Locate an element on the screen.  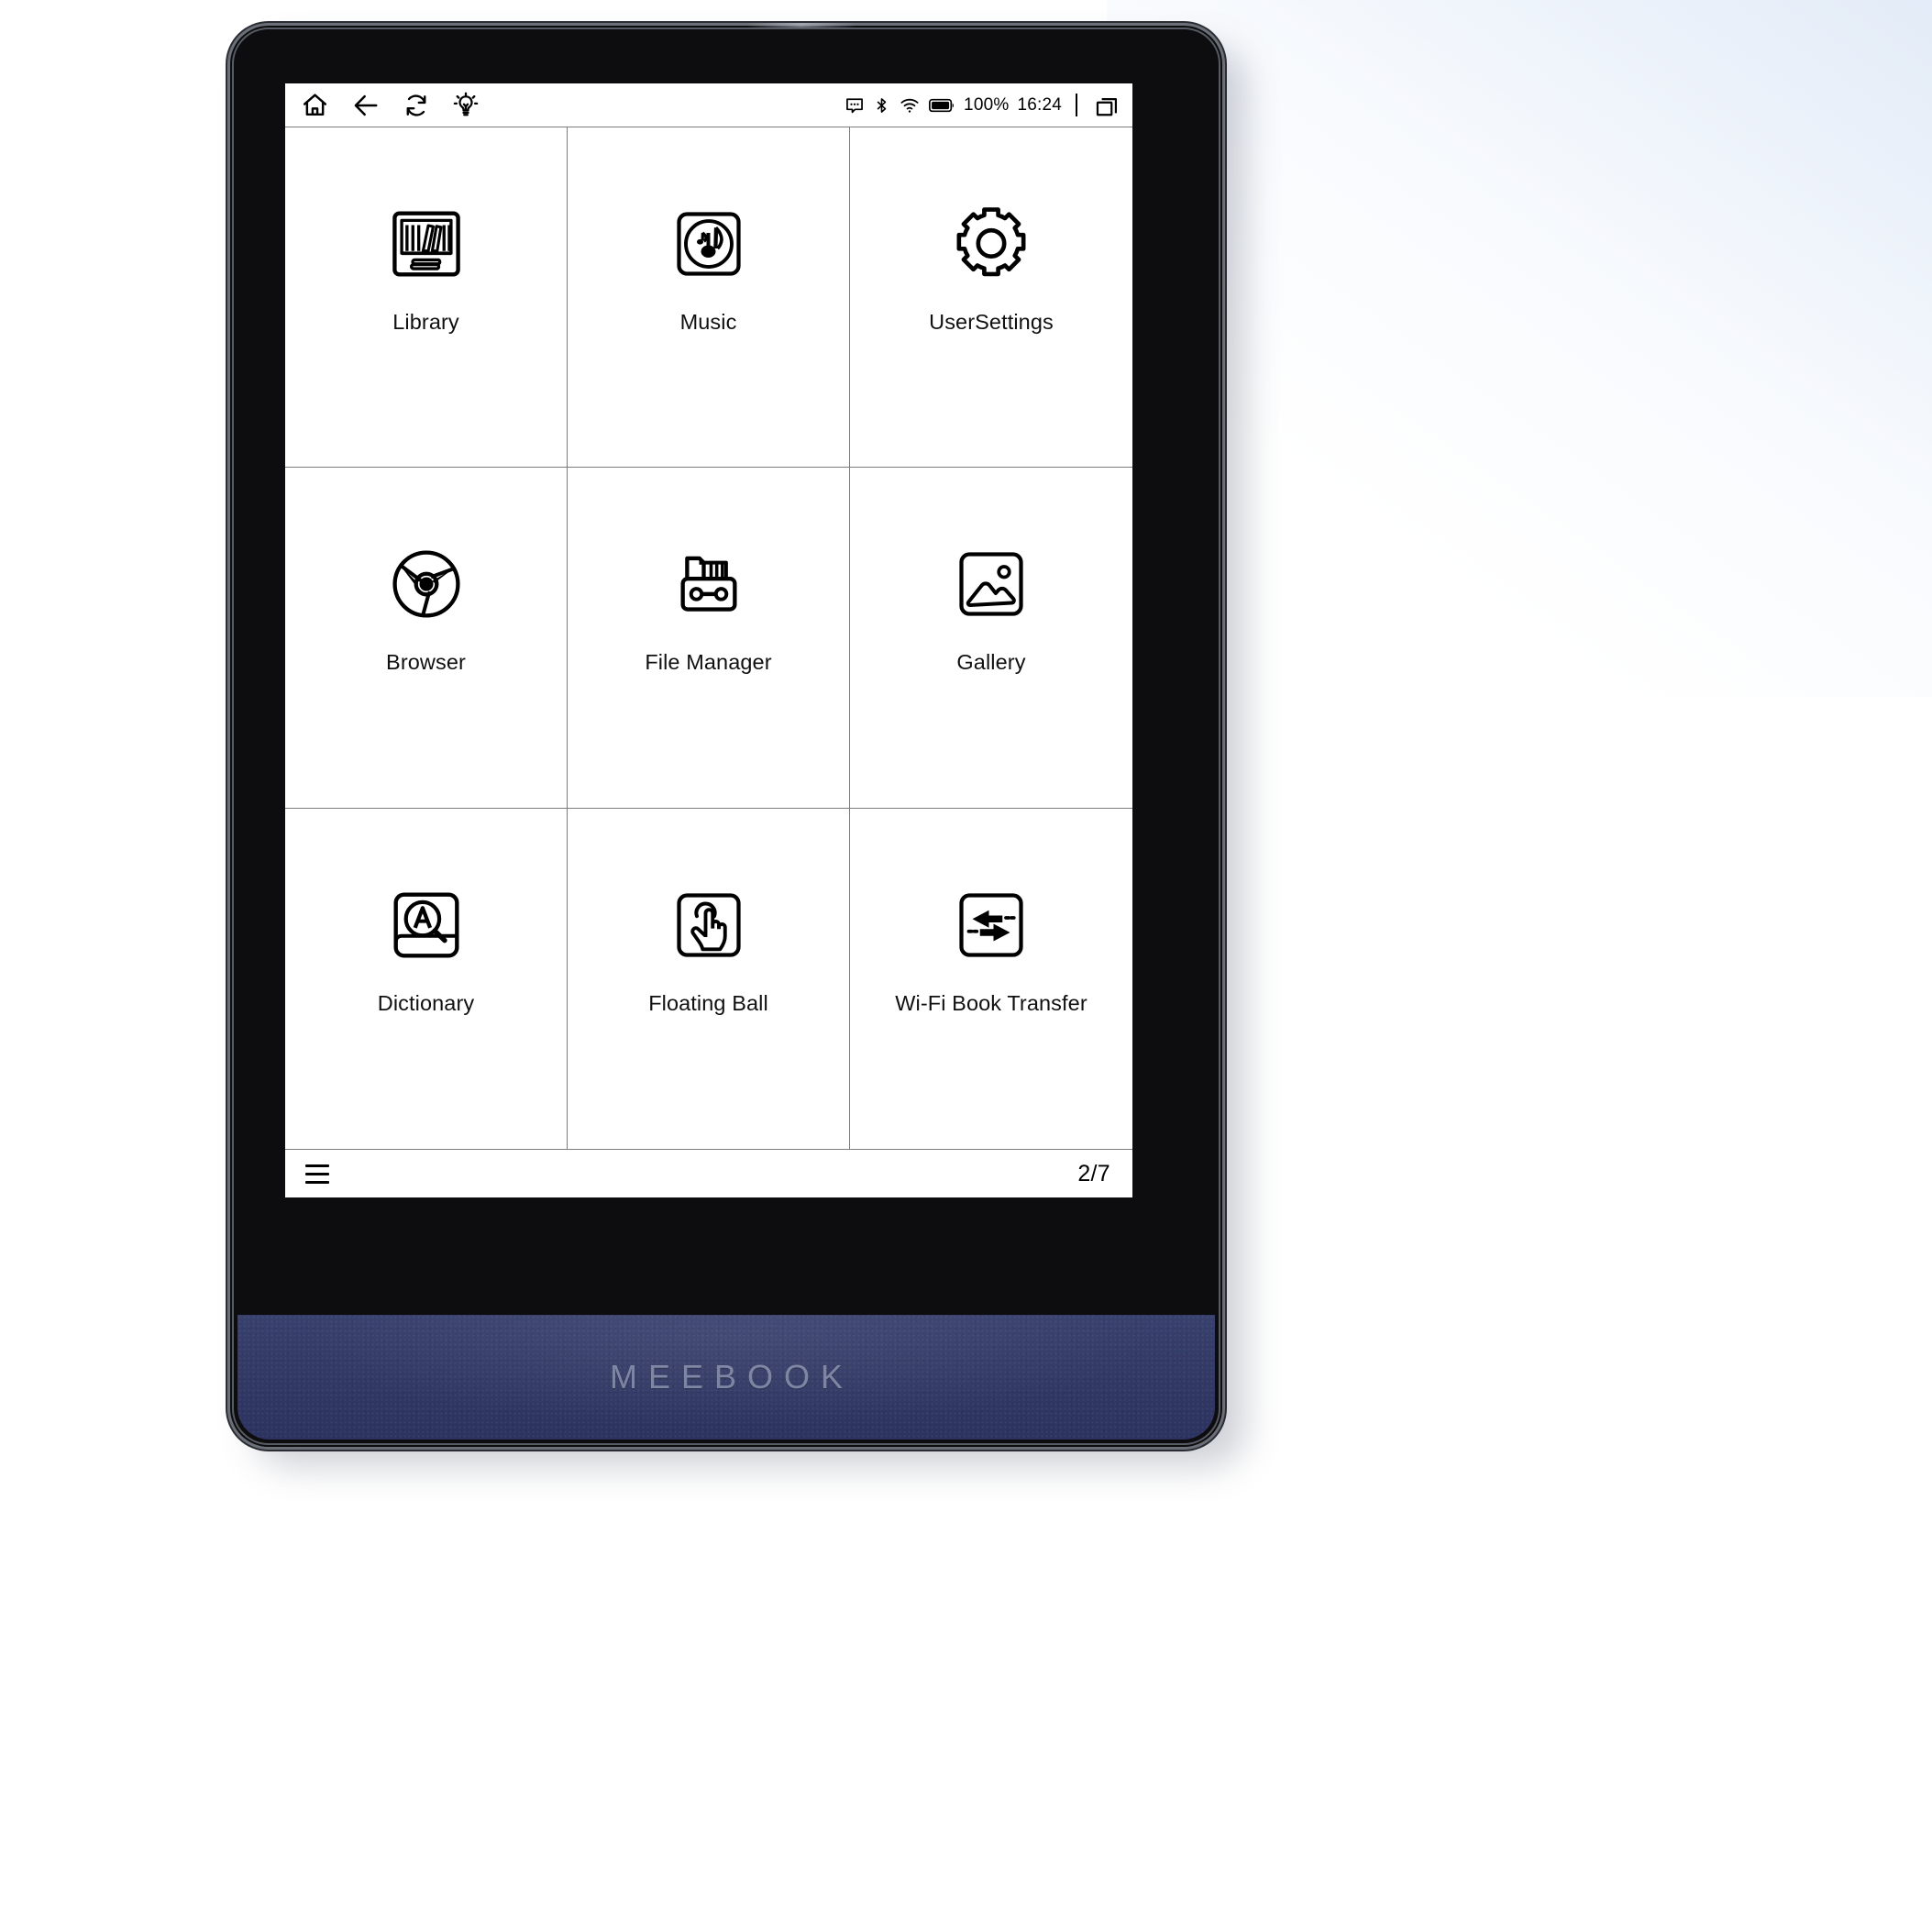
app-tile-dictionary: Dictionary is located at coordinates (426, 979).